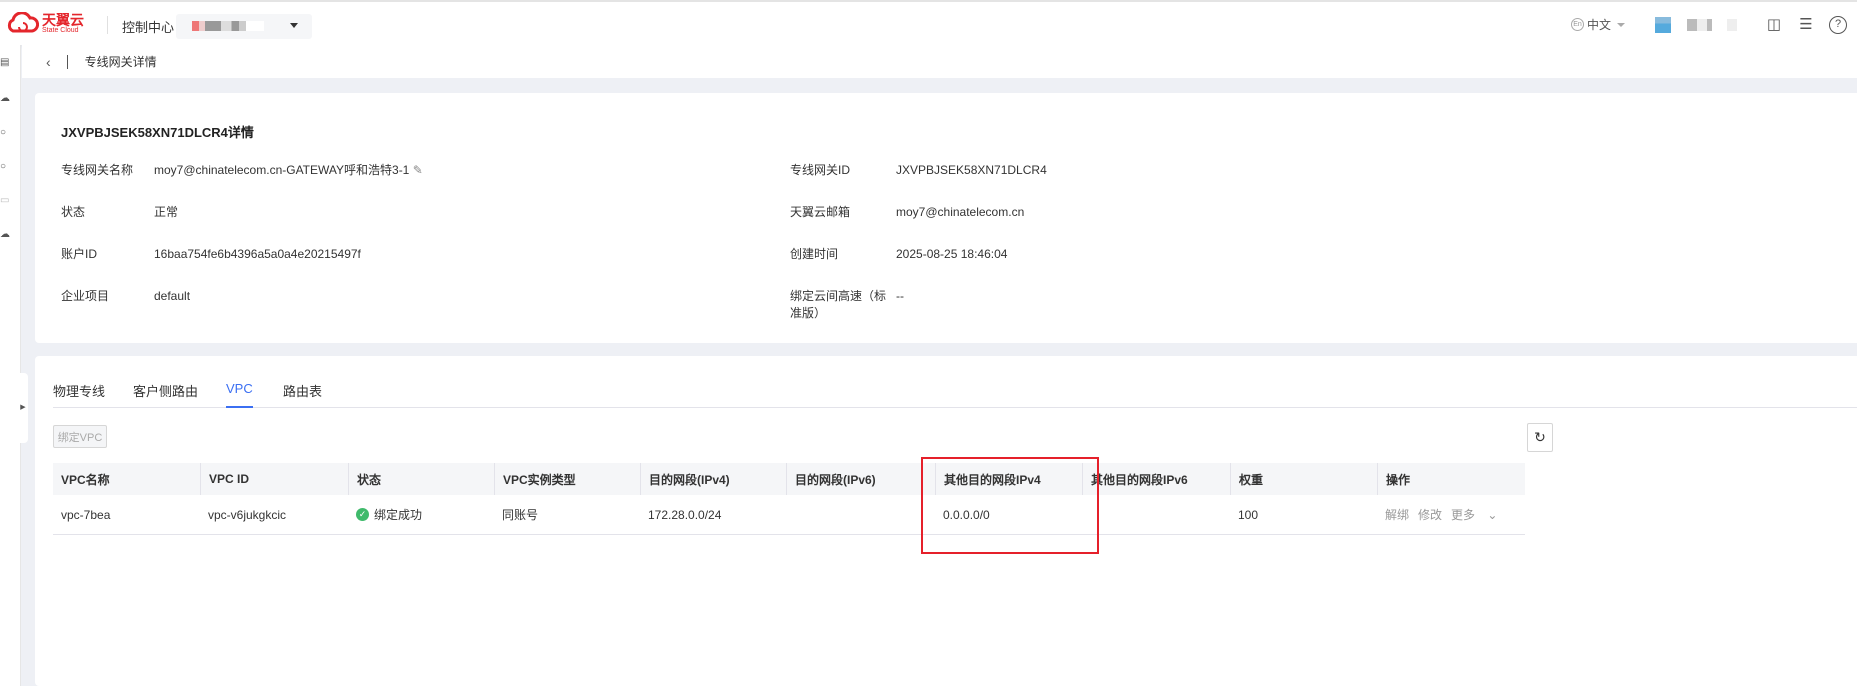 This screenshot has height=686, width=1857. What do you see at coordinates (1246, 479) in the screenshot?
I see `column-header: 权重` at bounding box center [1246, 479].